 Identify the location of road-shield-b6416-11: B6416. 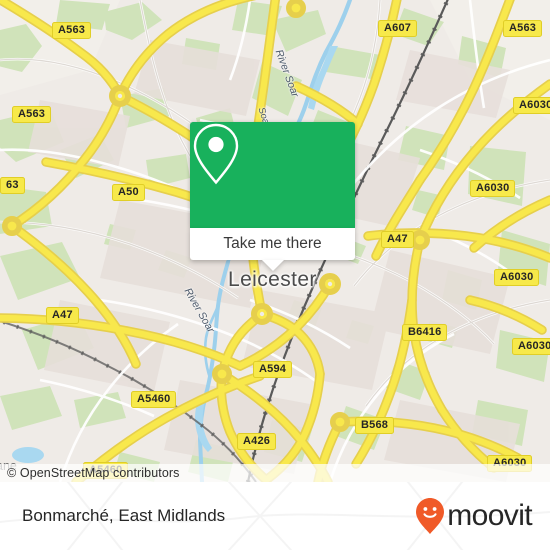
(425, 332).